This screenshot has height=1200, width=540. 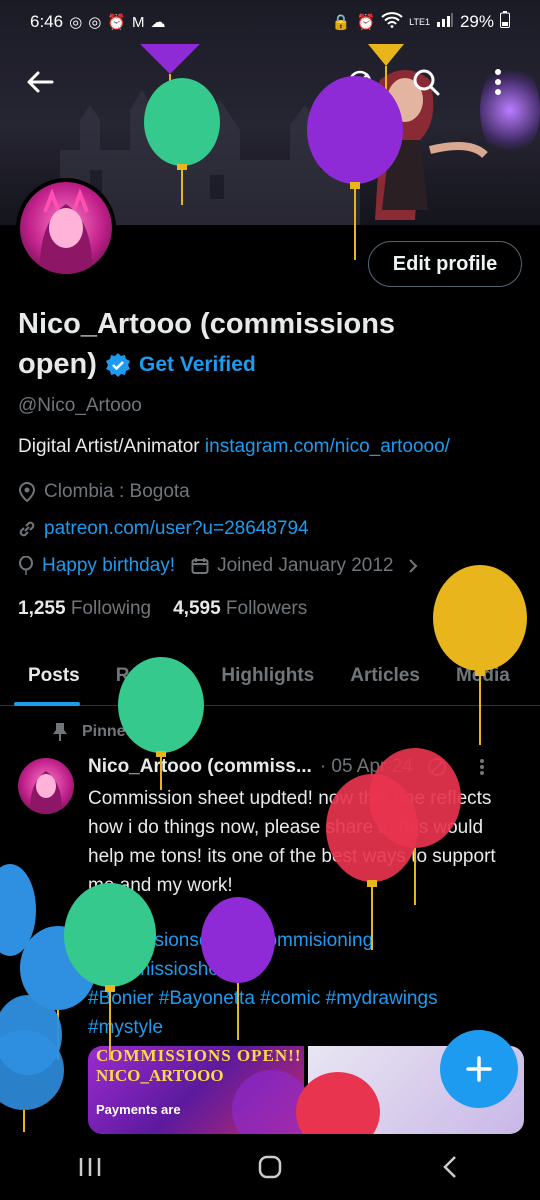 I want to click on birthday-joined-row: Happy birthday! Joined January 2012, so click(x=218, y=566).